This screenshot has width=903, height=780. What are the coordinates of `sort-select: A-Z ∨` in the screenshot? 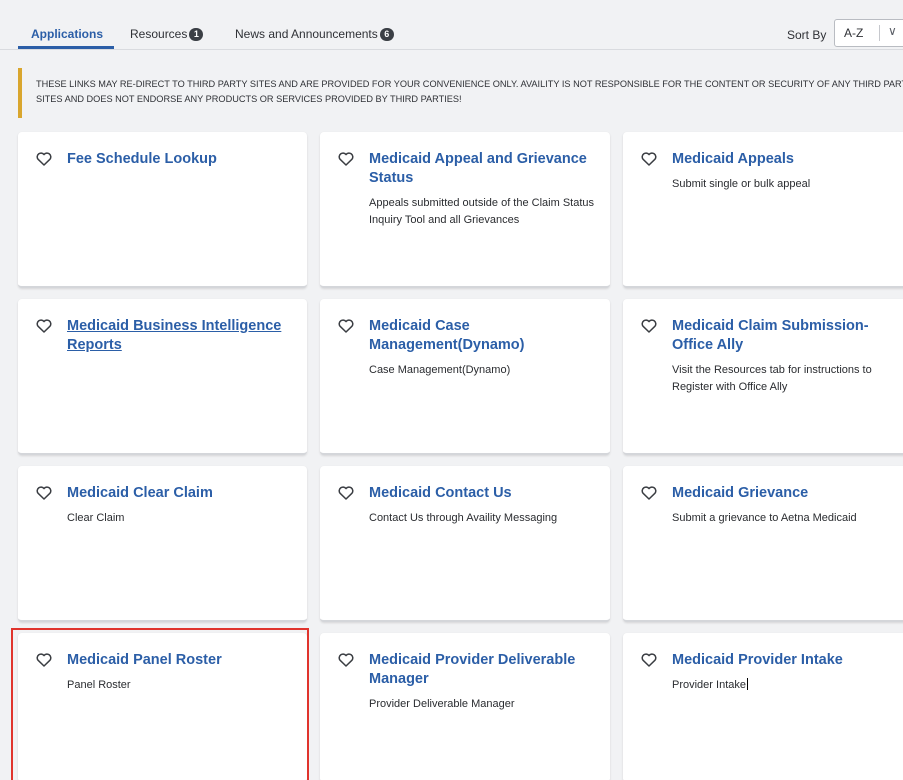 It's located at (868, 33).